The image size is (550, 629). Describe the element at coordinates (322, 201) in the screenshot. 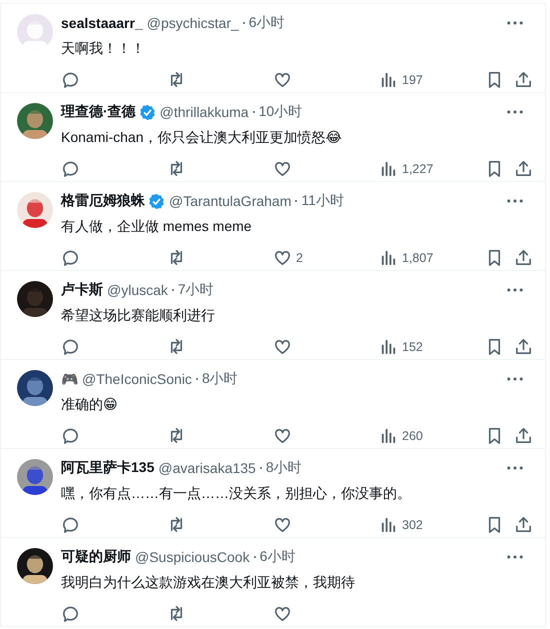

I see `timestamp: 11小时` at that location.